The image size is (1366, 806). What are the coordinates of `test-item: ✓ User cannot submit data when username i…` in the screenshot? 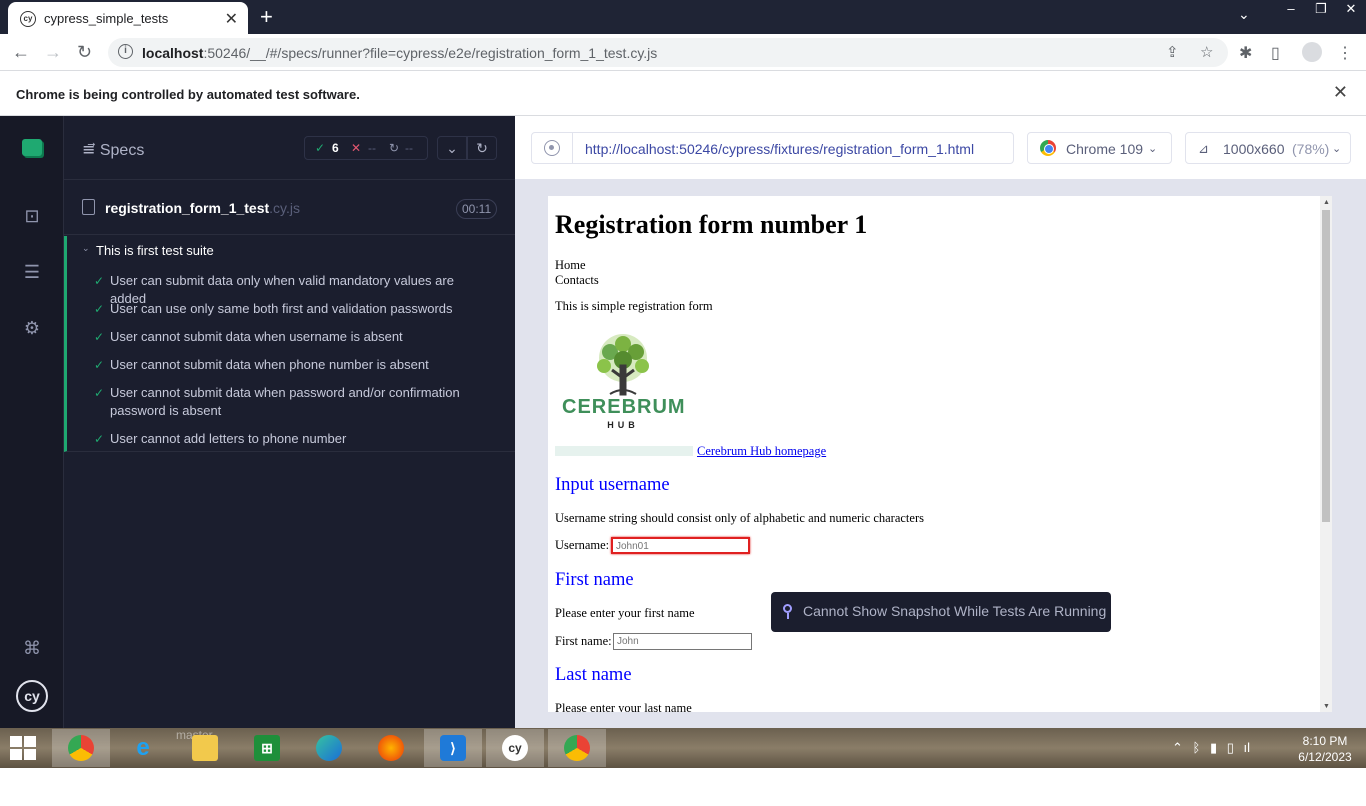 It's located at (282, 337).